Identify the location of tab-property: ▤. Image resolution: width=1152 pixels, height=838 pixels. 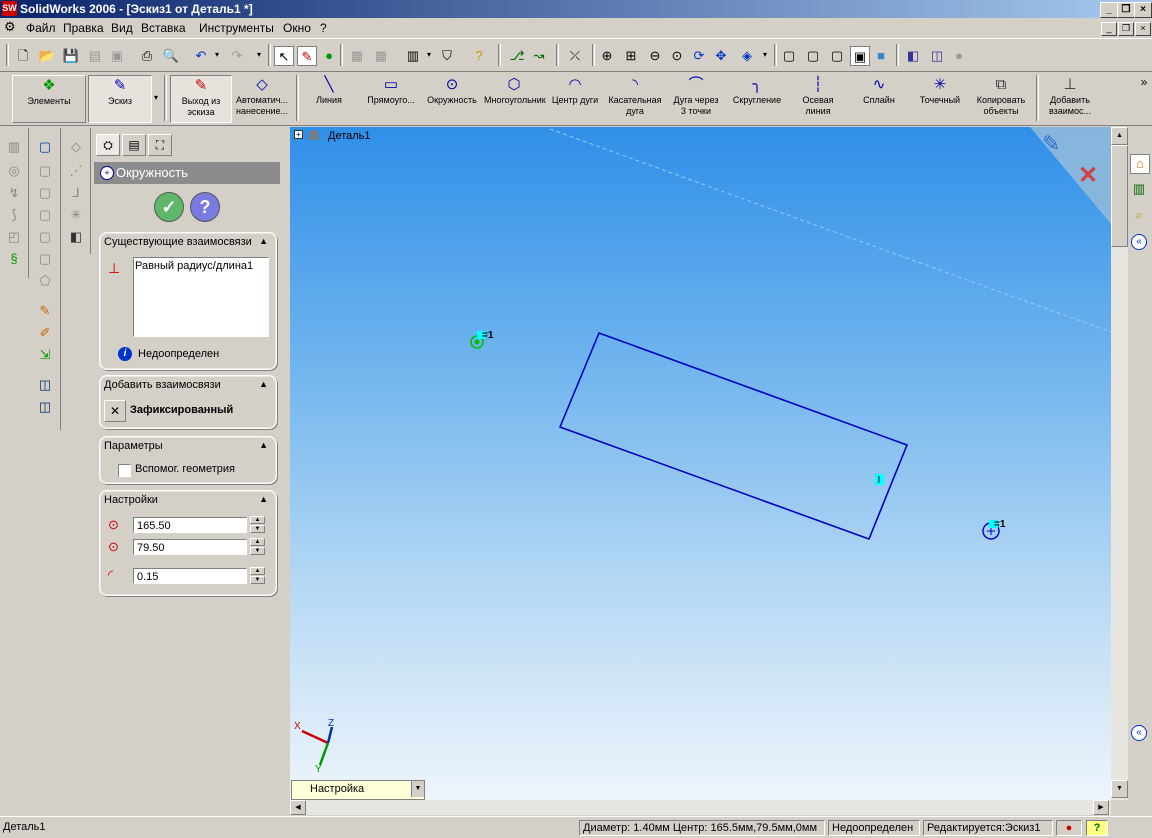
(134, 145).